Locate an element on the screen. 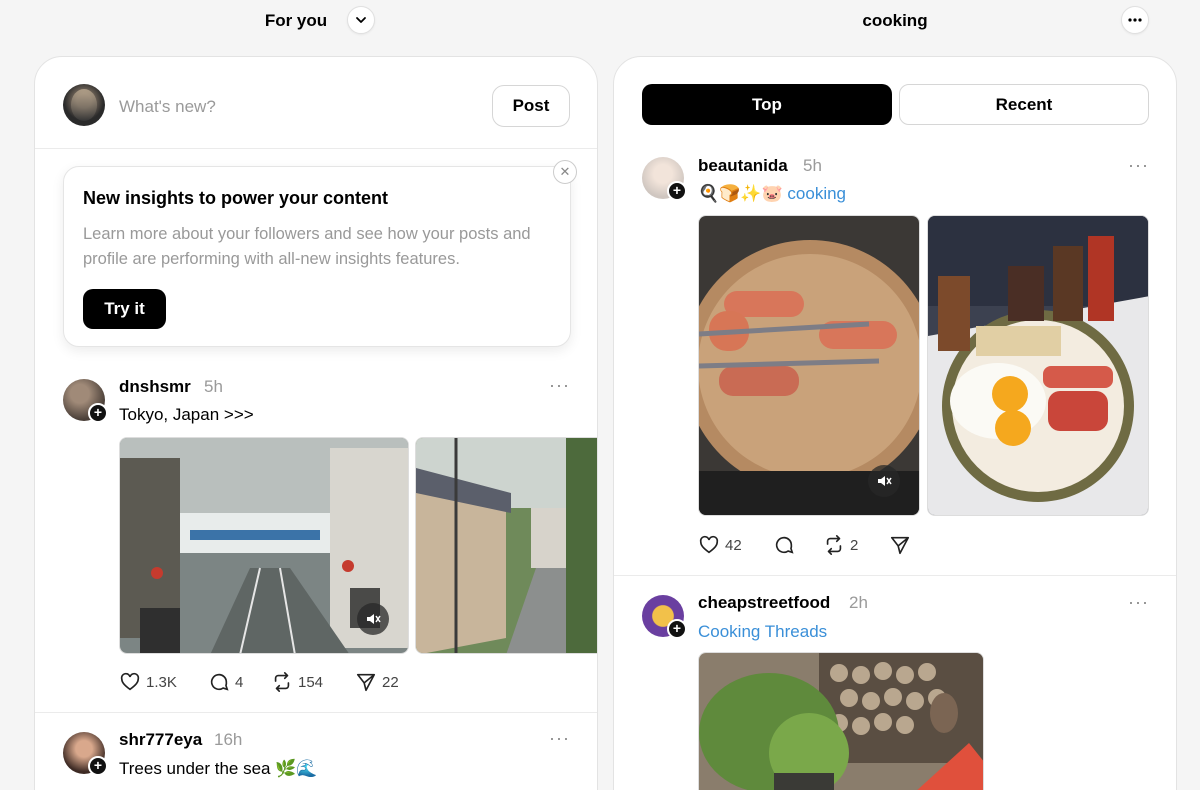 This screenshot has width=1200, height=790. post-username: dnshsmr is located at coordinates (155, 387).